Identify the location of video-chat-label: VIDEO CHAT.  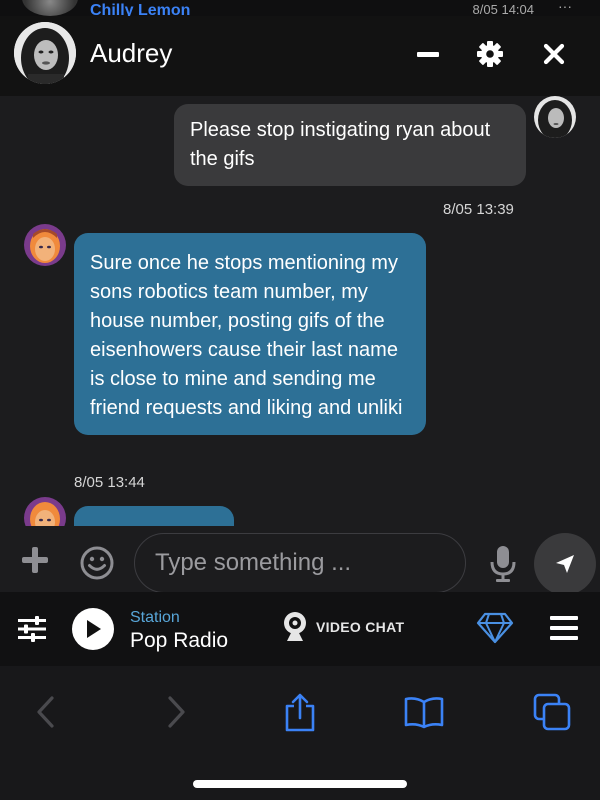
(360, 627).